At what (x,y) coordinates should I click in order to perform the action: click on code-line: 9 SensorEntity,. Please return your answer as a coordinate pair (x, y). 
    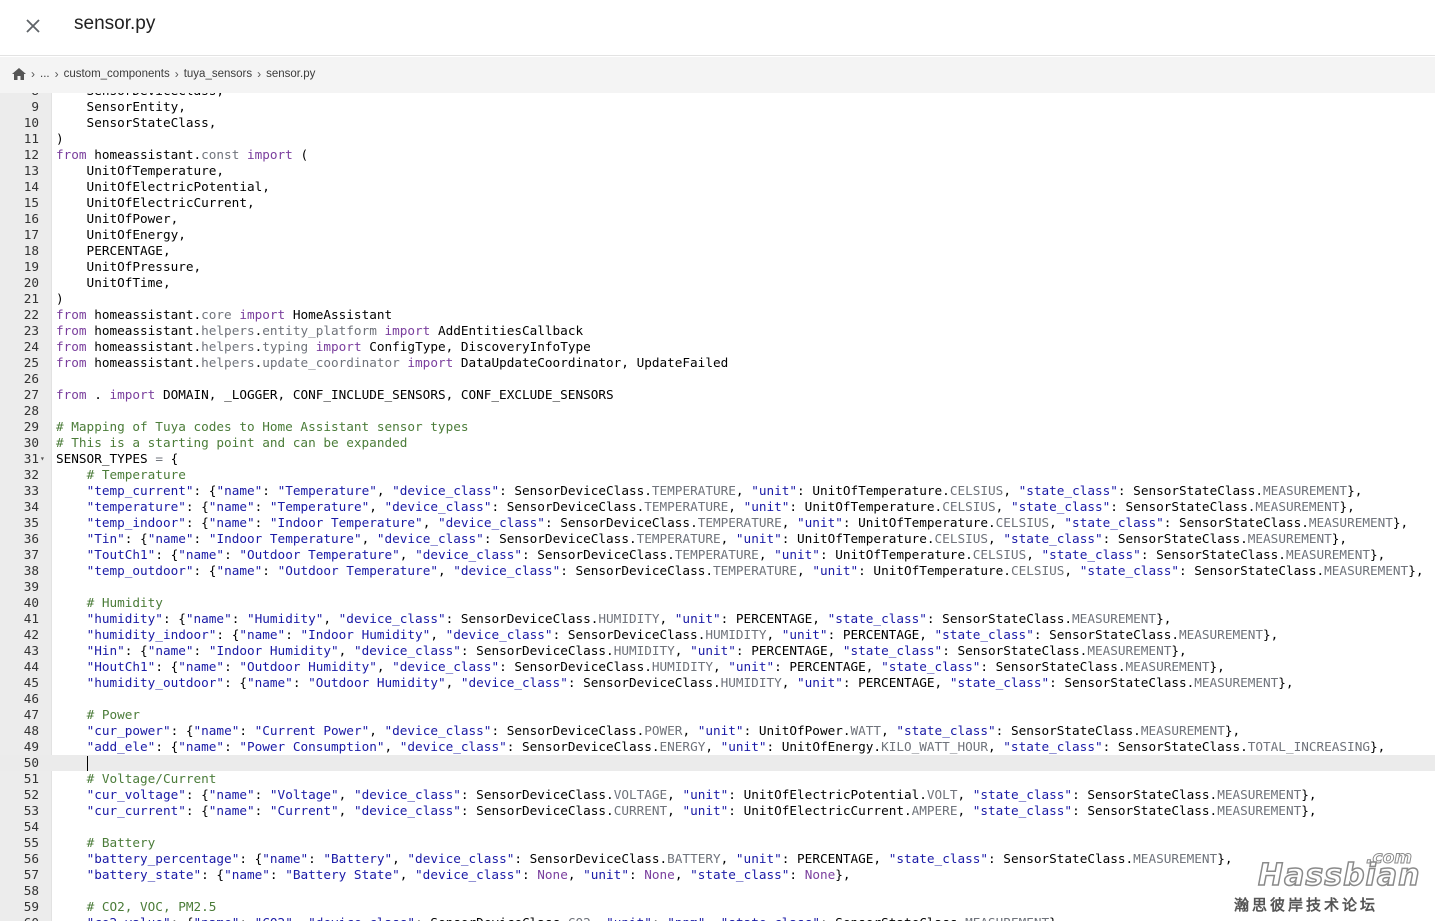
    Looking at the image, I should click on (717, 107).